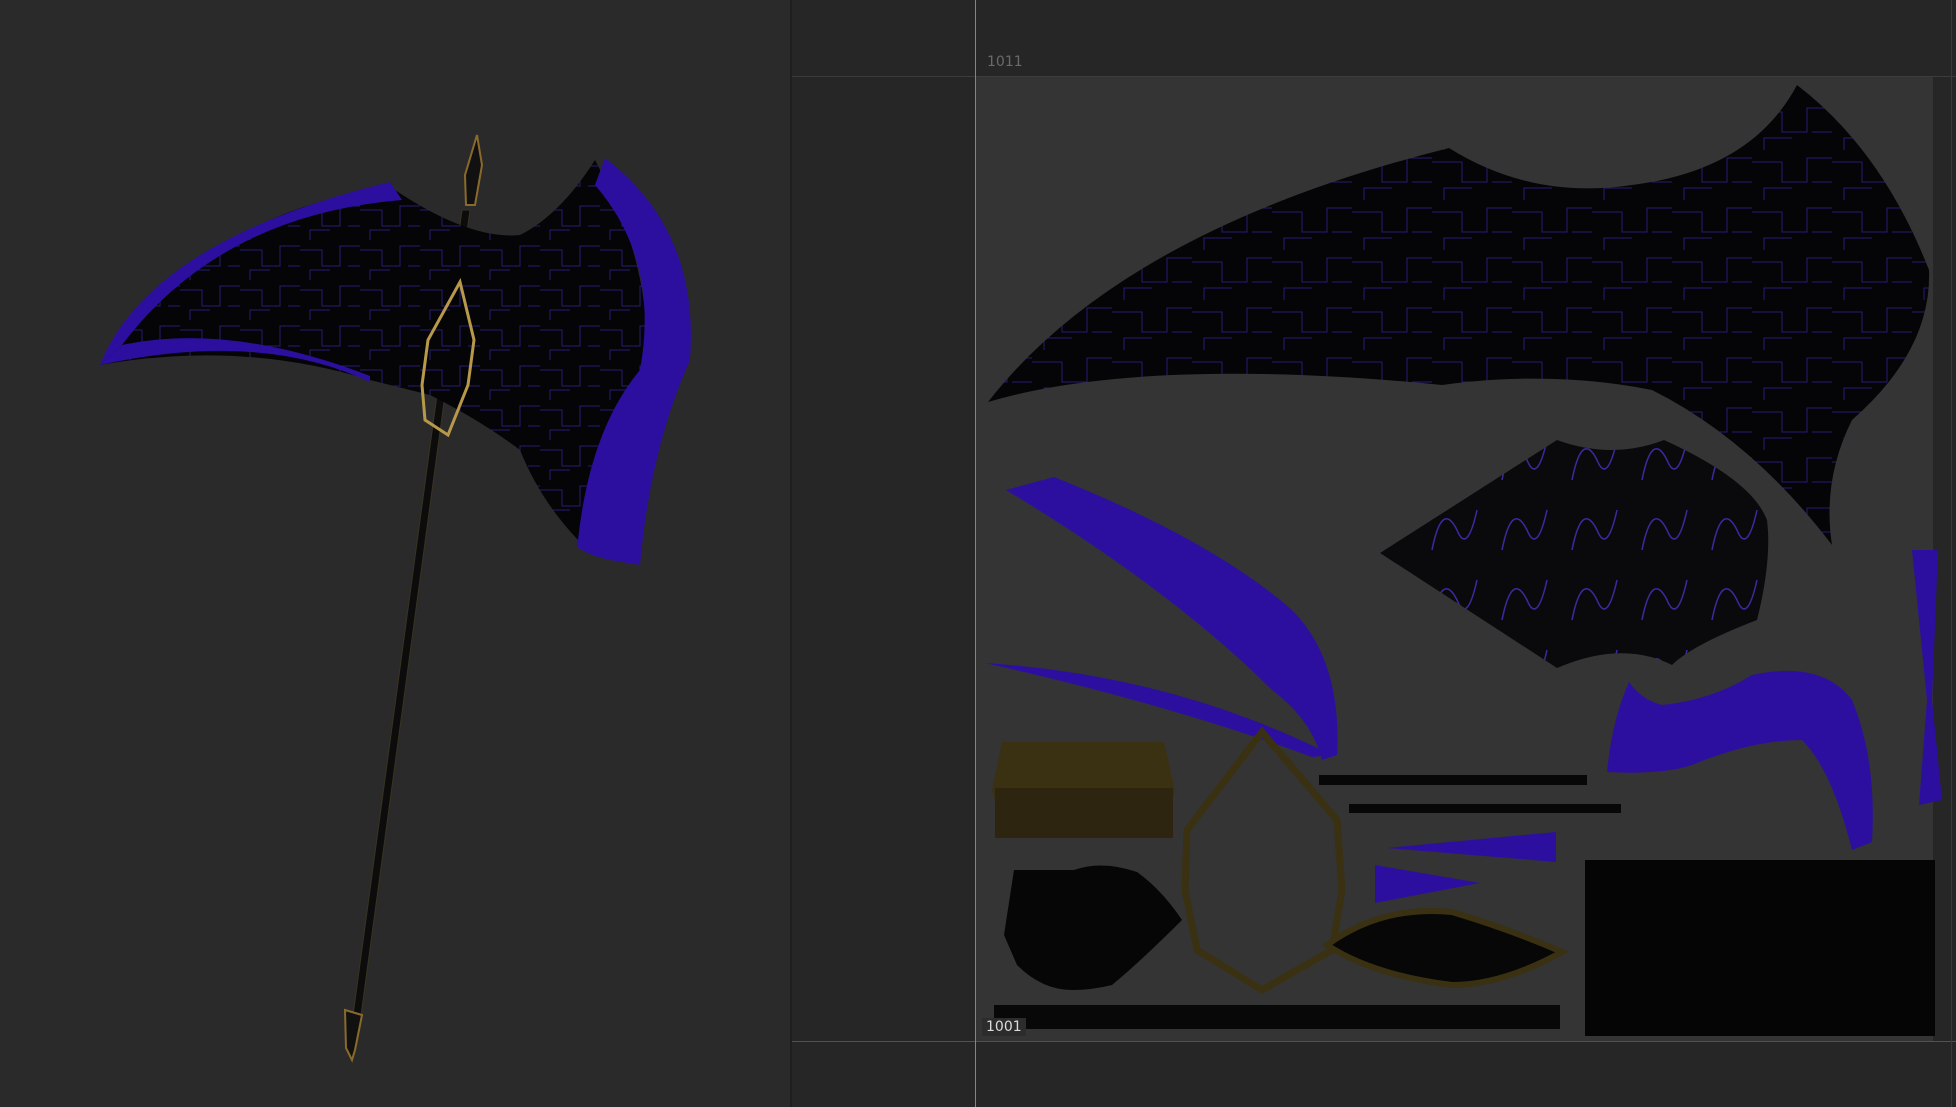 The image size is (1956, 1107). I want to click on shaft-bottom-spike, so click(353, 1035).